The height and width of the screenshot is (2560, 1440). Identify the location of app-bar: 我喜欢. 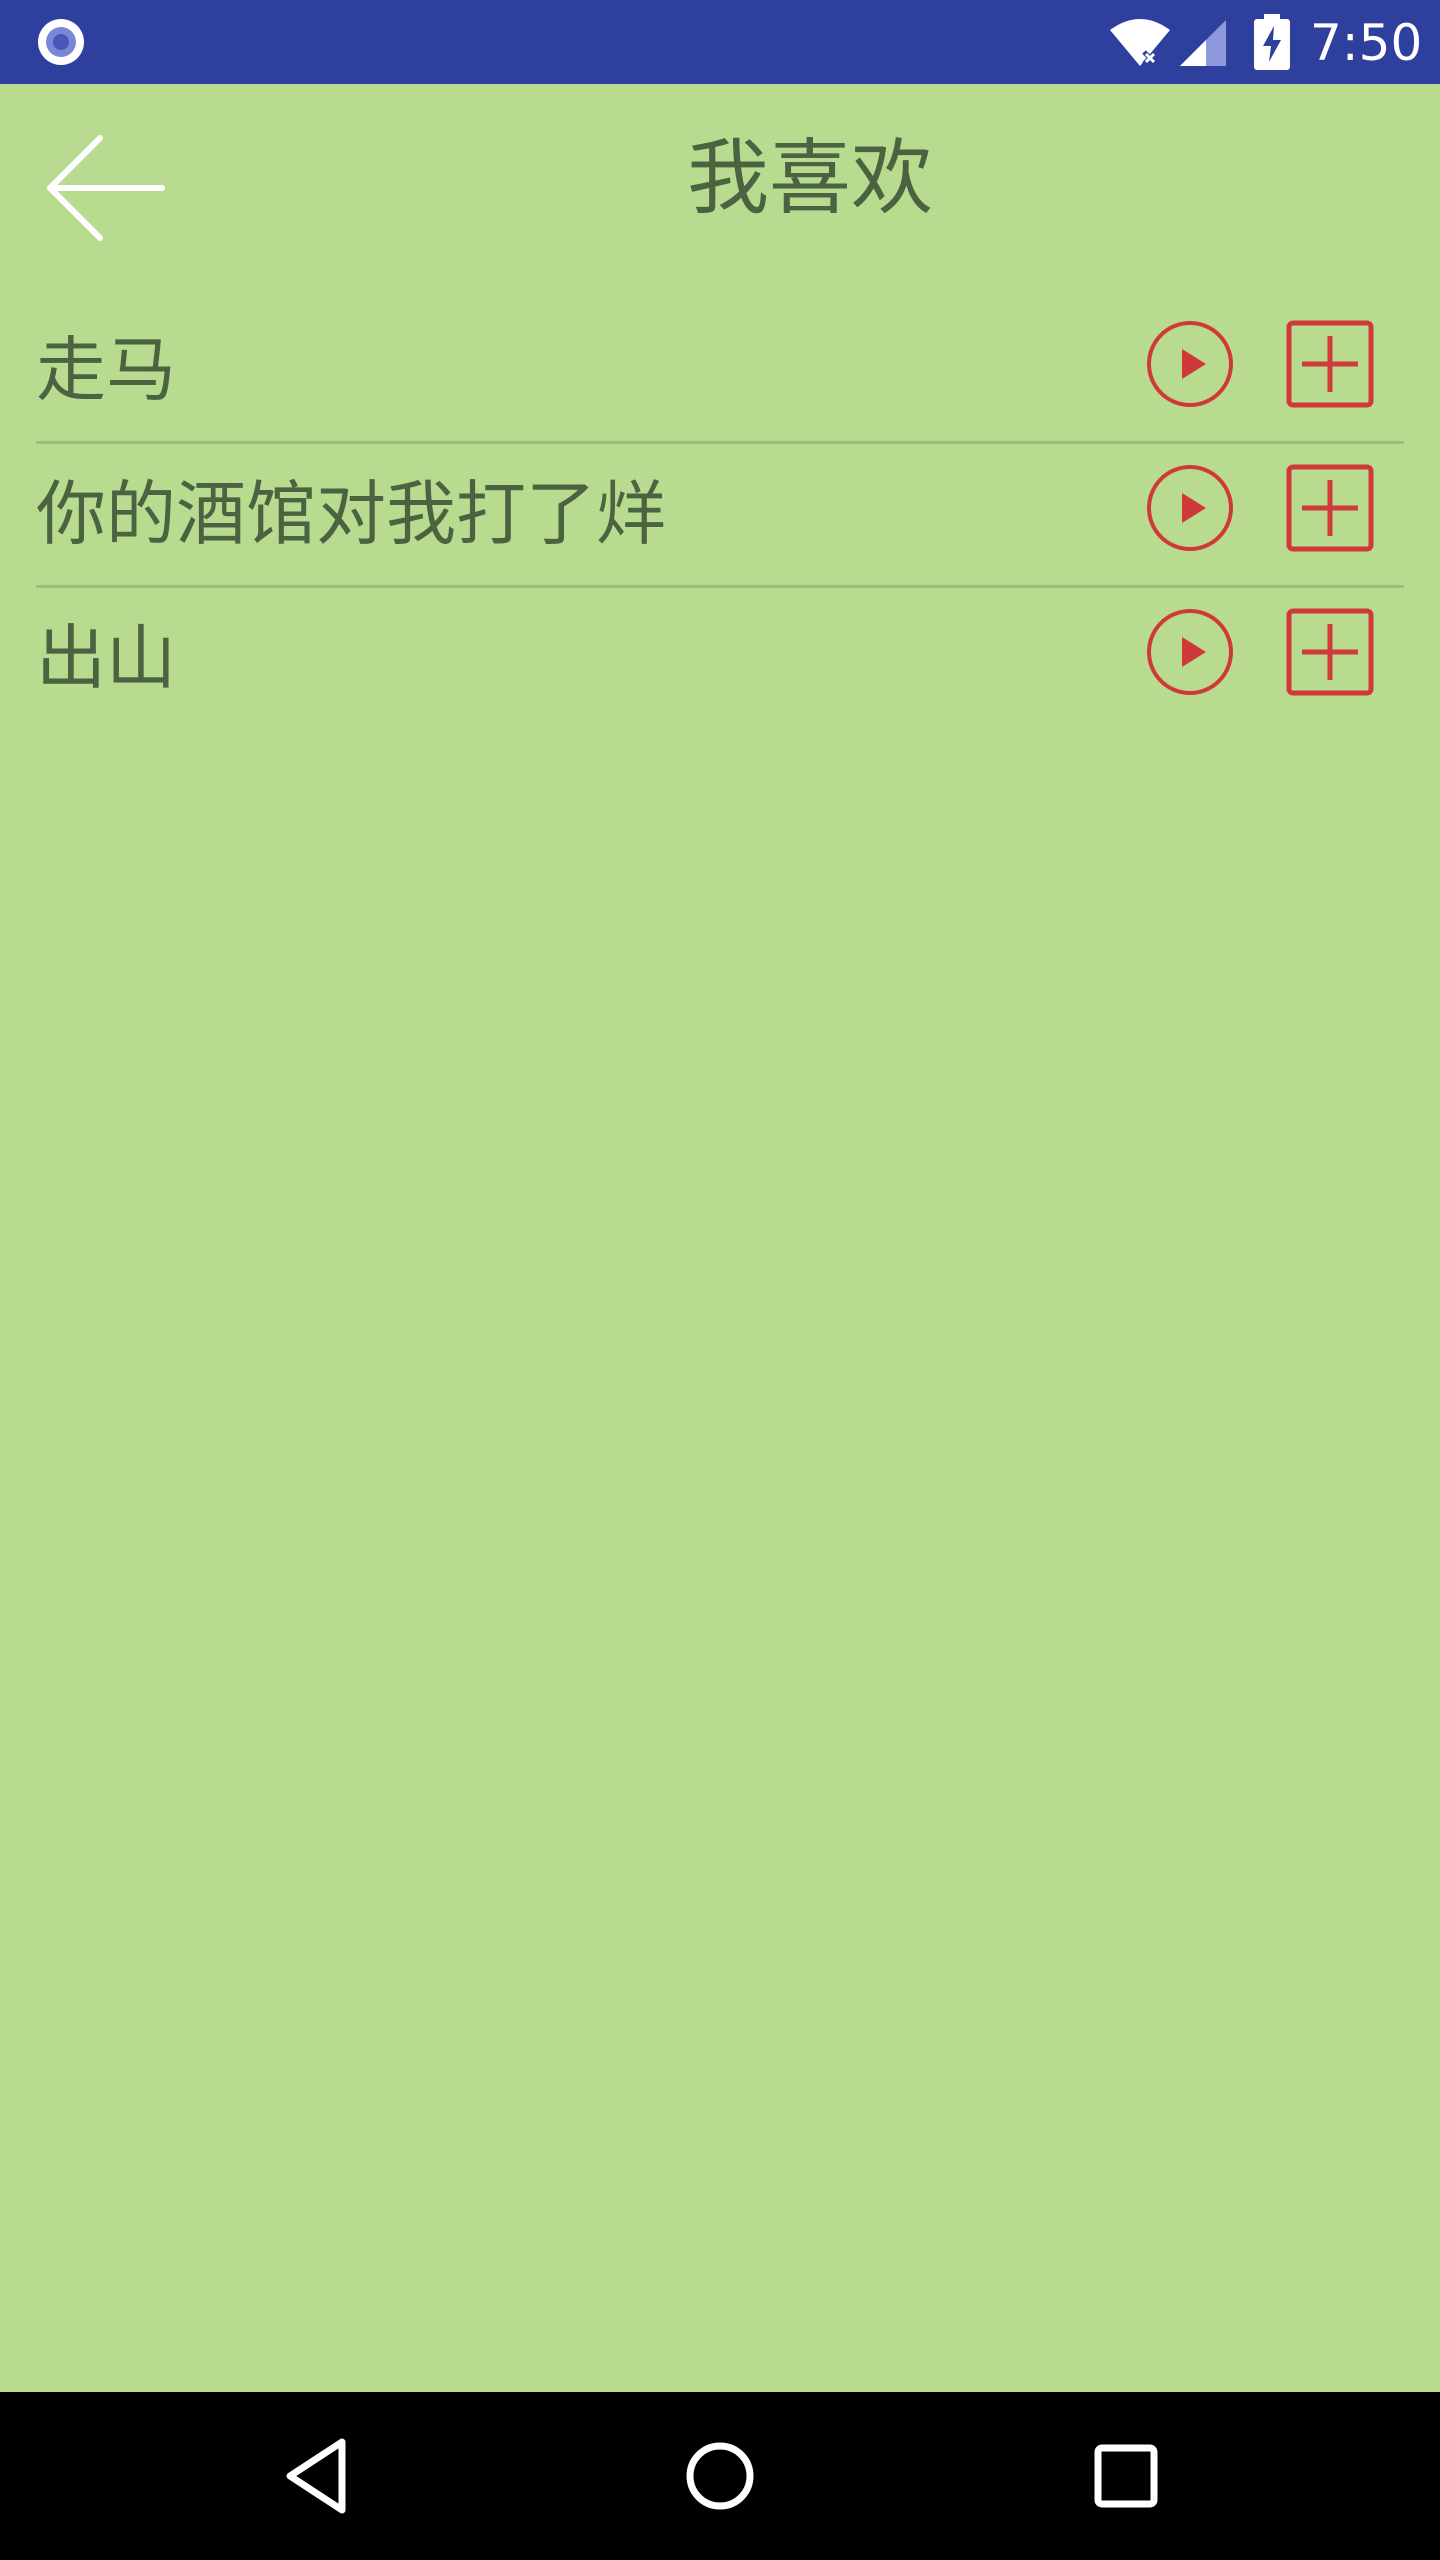
(720, 189).